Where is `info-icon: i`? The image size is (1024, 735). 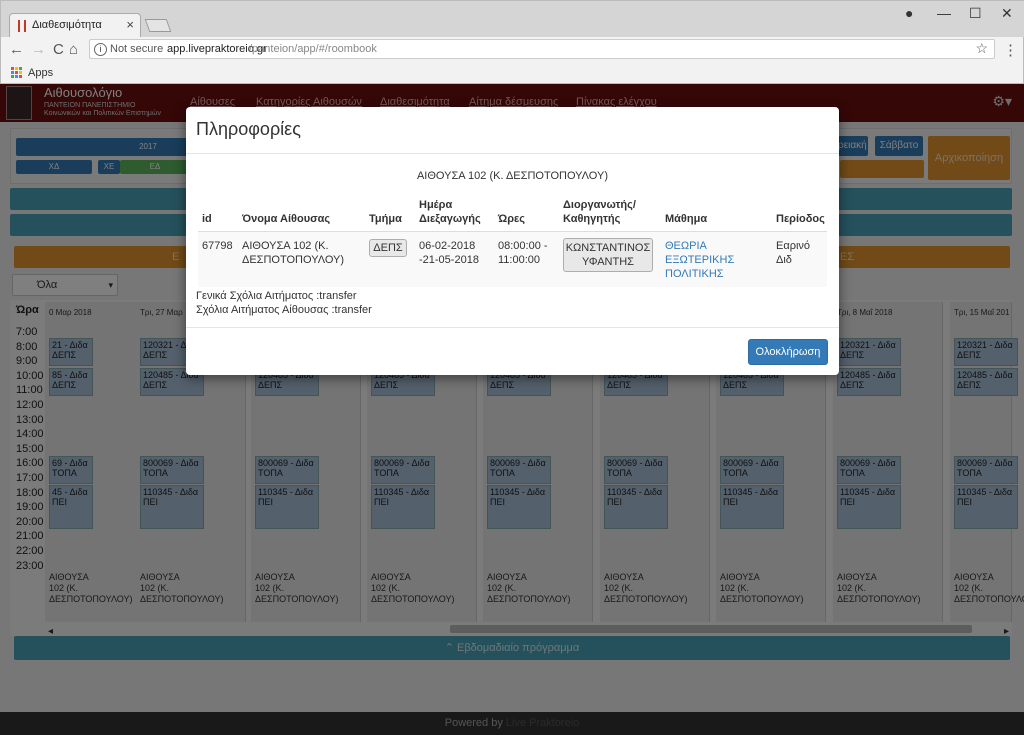 info-icon: i is located at coordinates (100, 49).